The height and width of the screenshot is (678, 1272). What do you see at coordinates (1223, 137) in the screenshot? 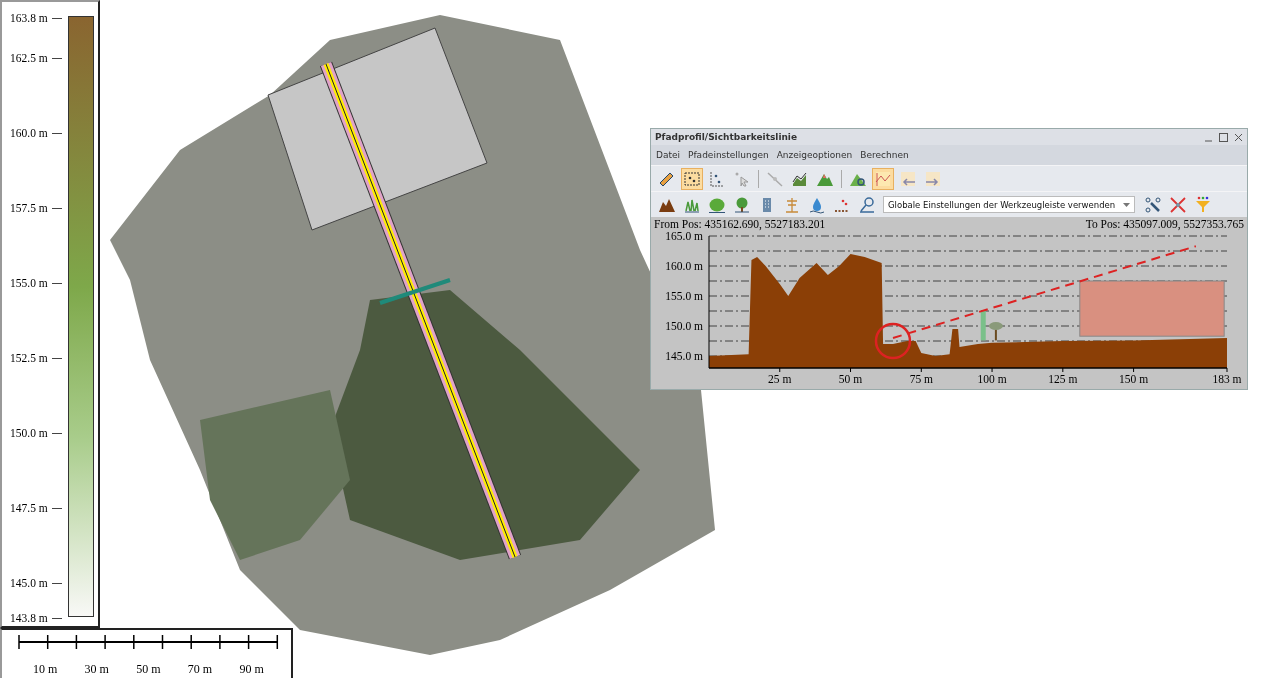
I see `maximize-icon` at bounding box center [1223, 137].